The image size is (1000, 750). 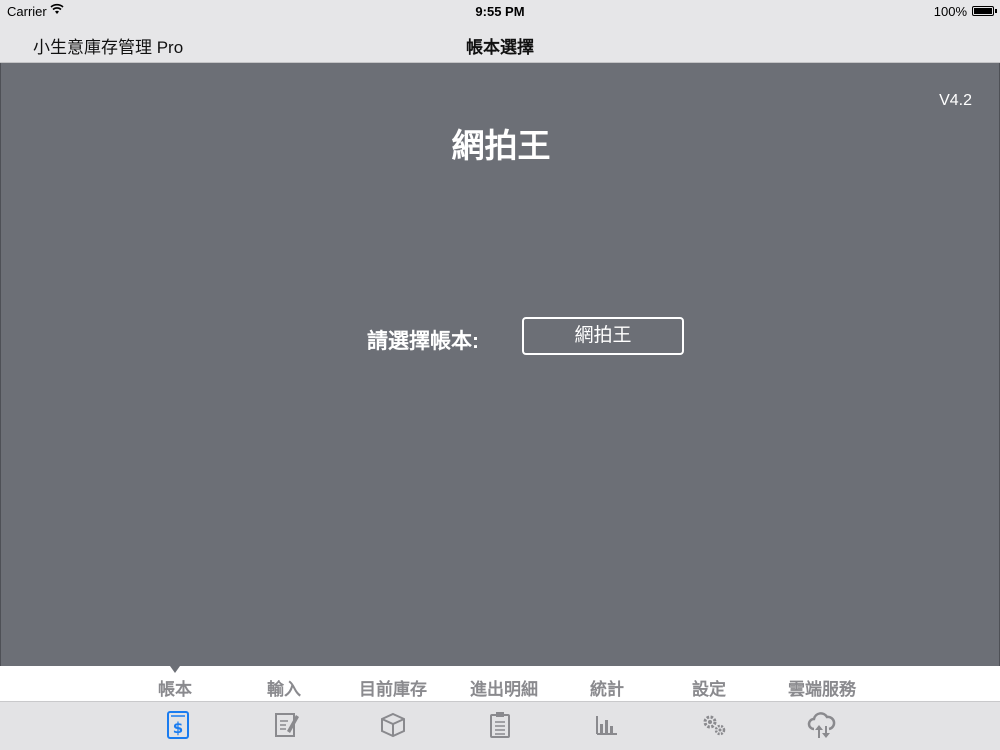 I want to click on cloud-sync-icon, so click(x=821, y=725).